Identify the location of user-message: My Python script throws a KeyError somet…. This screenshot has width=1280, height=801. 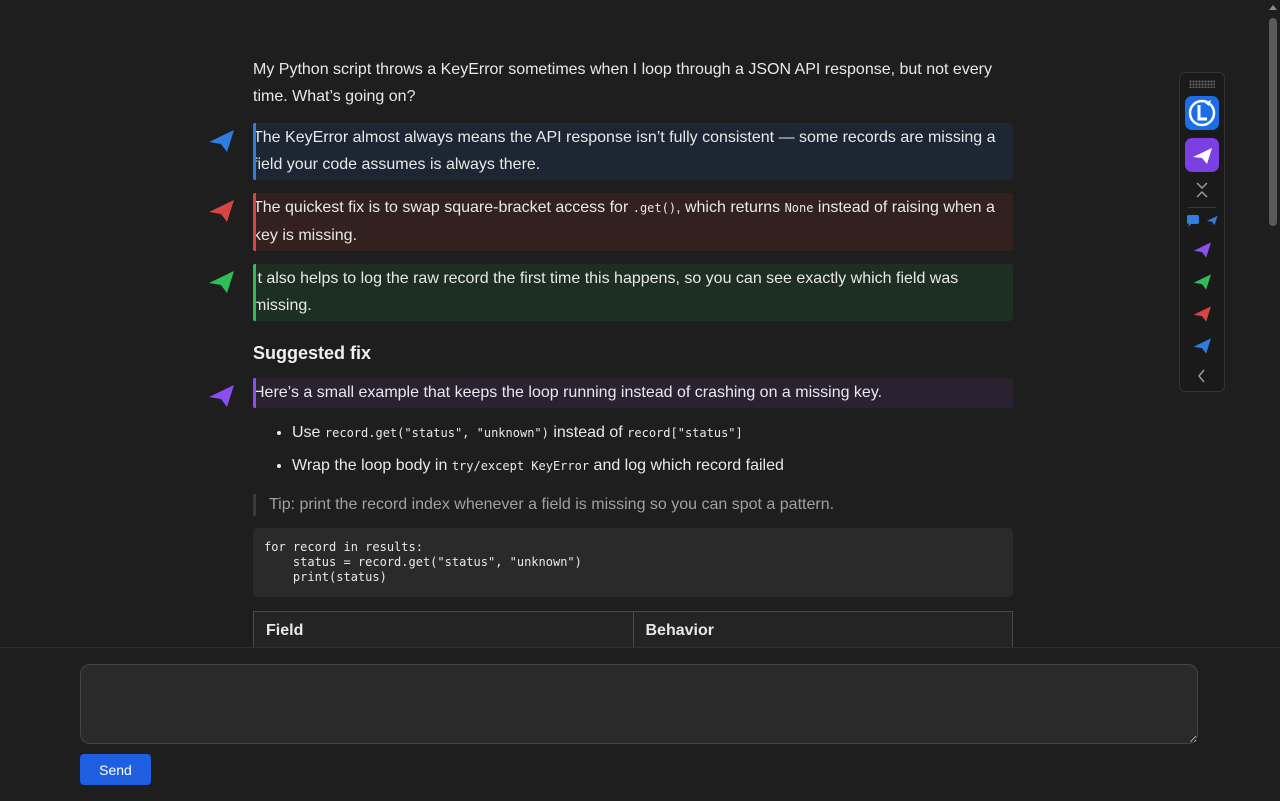
(622, 83).